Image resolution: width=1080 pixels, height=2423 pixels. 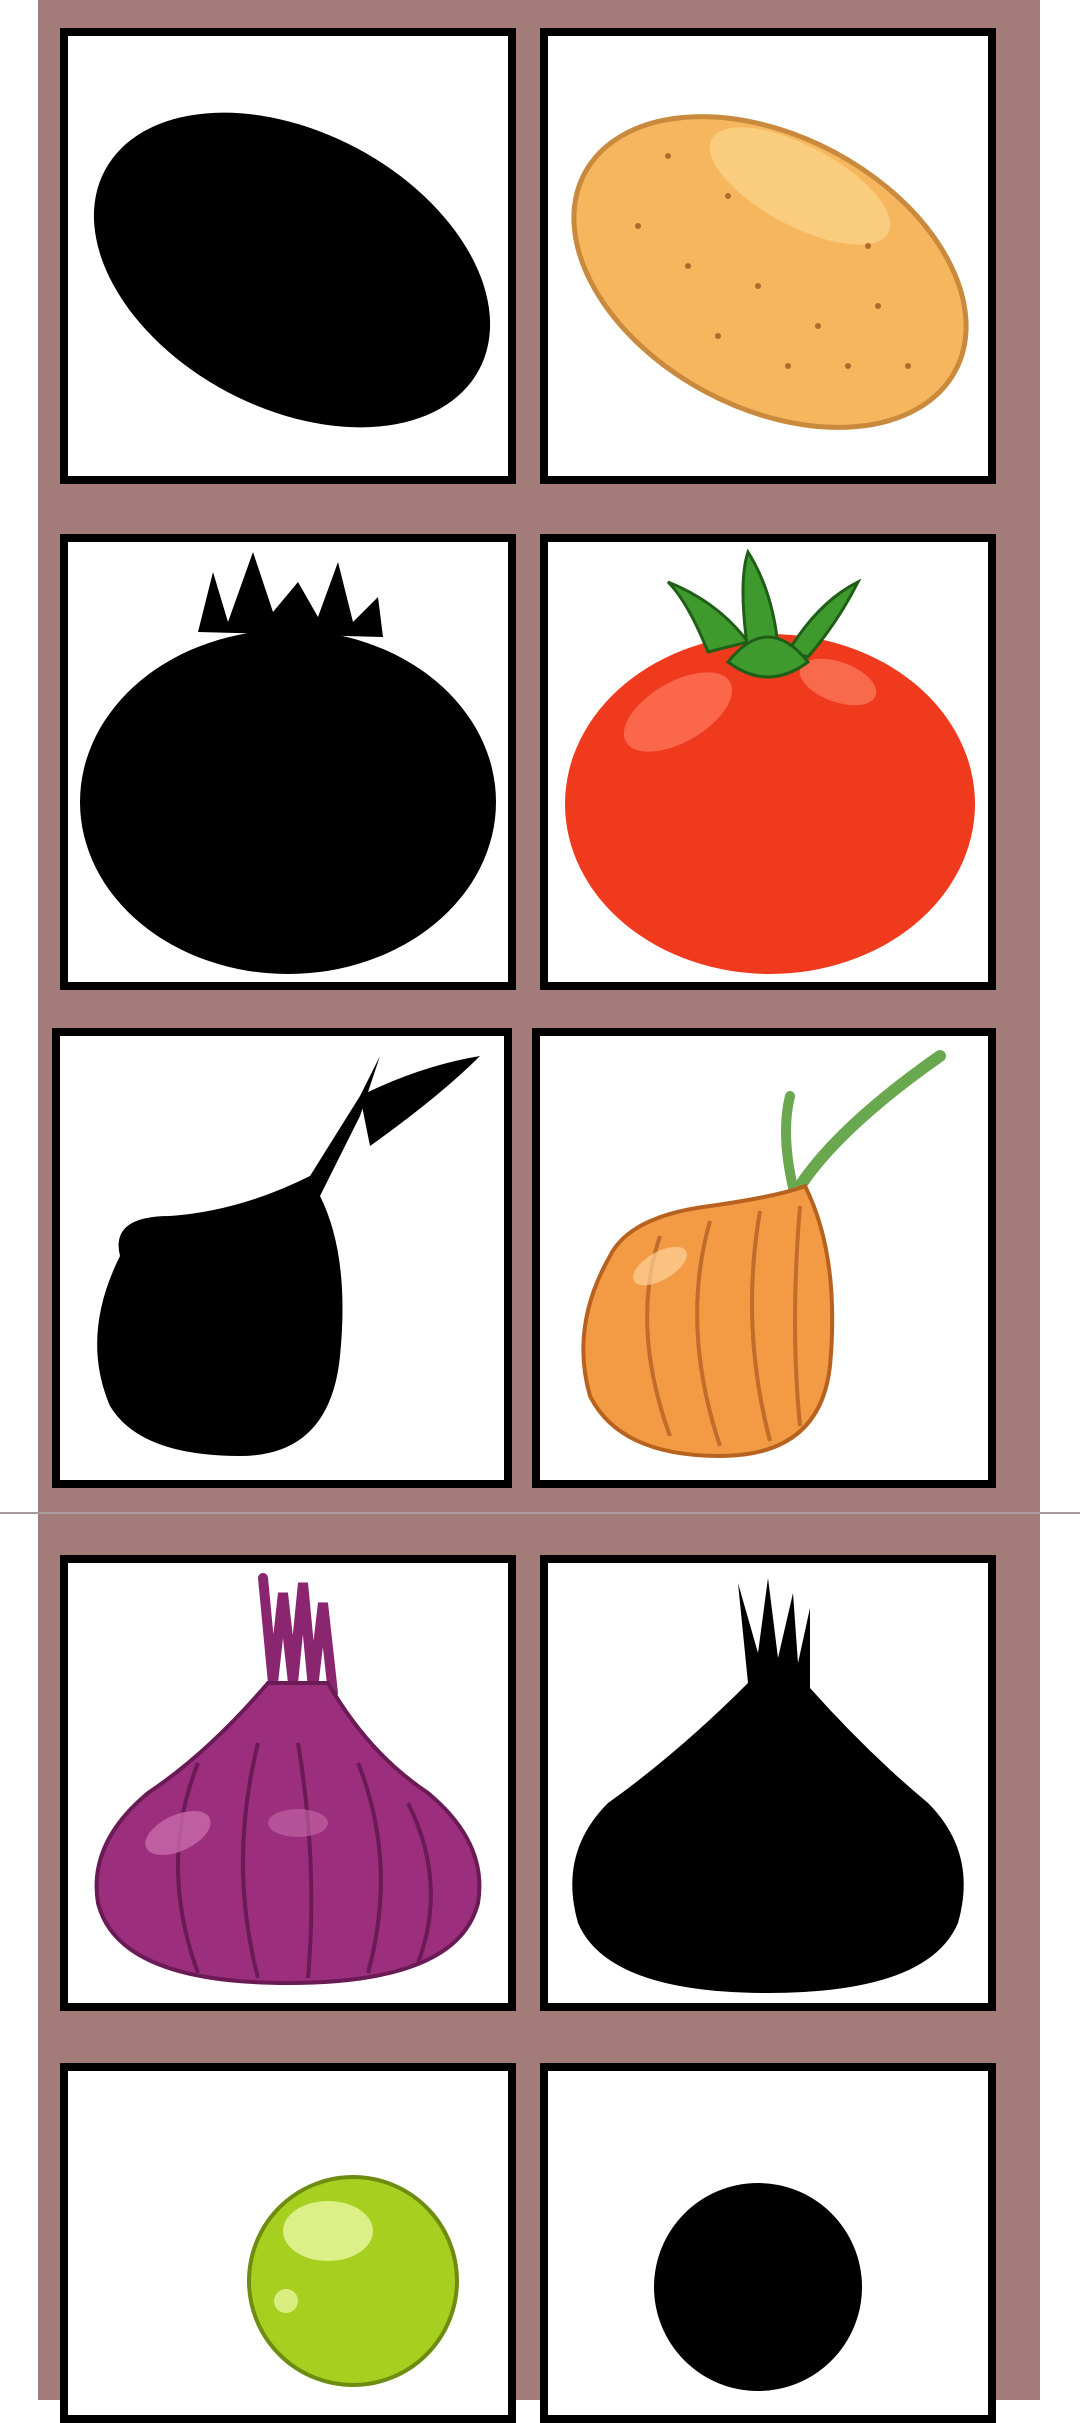 I want to click on potato-silhouette-card, so click(x=288, y=256).